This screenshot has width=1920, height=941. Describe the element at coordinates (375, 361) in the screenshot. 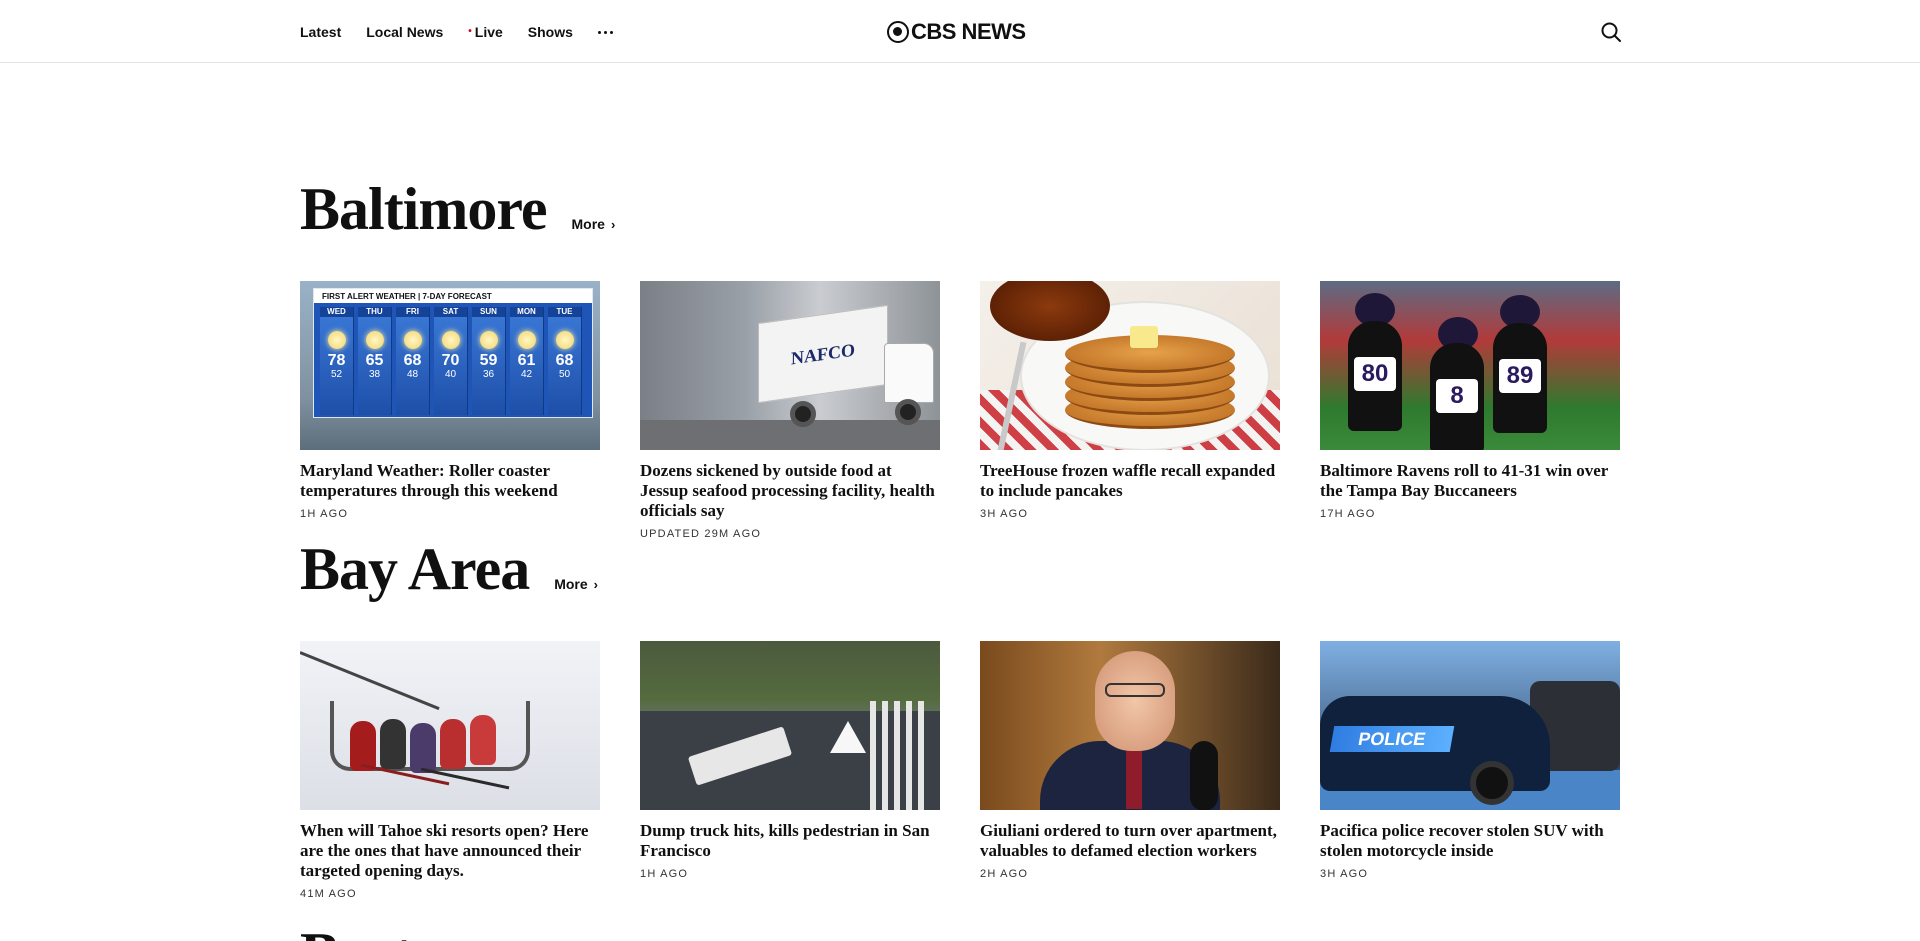

I see `weather-day: THU 65 38` at that location.